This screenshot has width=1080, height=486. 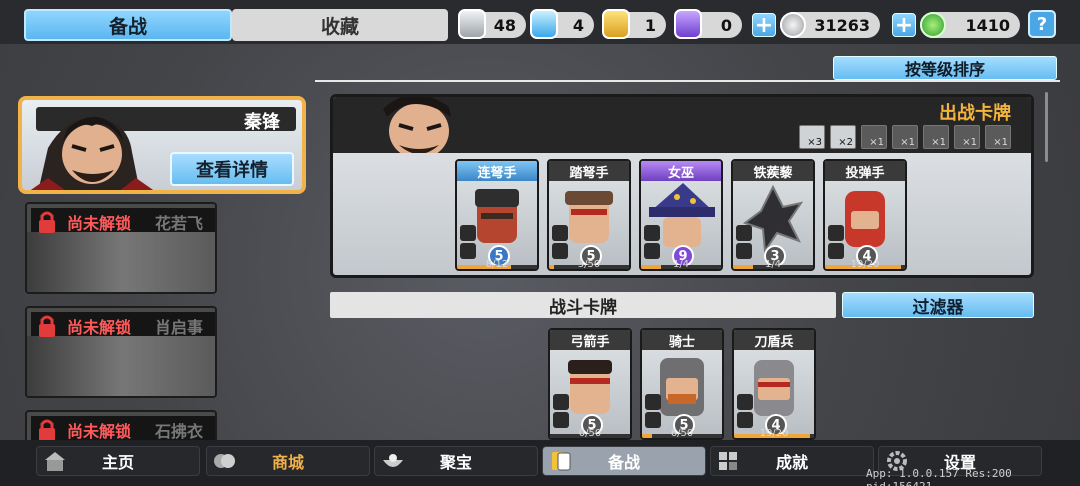 What do you see at coordinates (162, 145) in the screenshot?
I see `selected-hero-card: 秦锋 查看详情` at bounding box center [162, 145].